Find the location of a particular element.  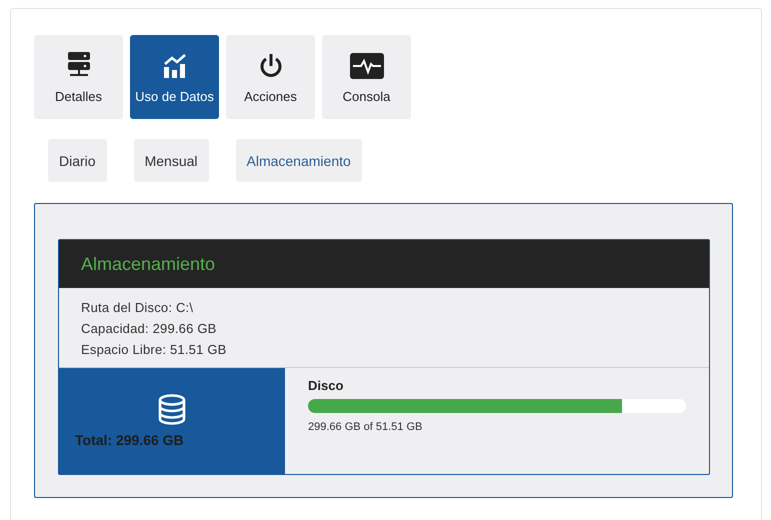

card-title: Almacenamiento is located at coordinates (148, 264).